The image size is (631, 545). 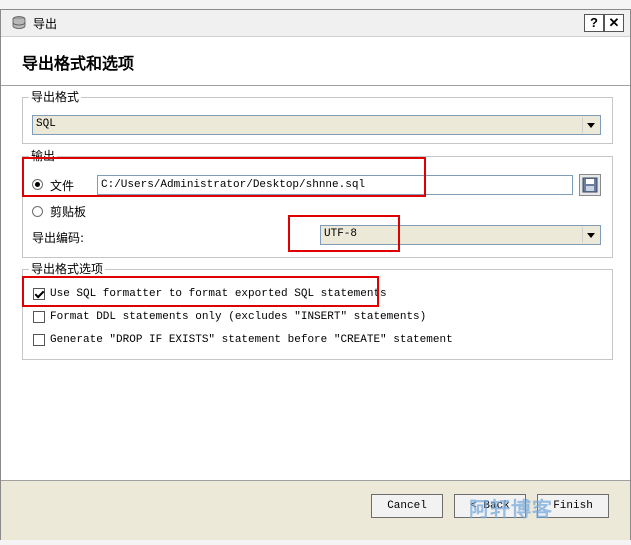 I want to click on save-file-button, so click(x=590, y=185).